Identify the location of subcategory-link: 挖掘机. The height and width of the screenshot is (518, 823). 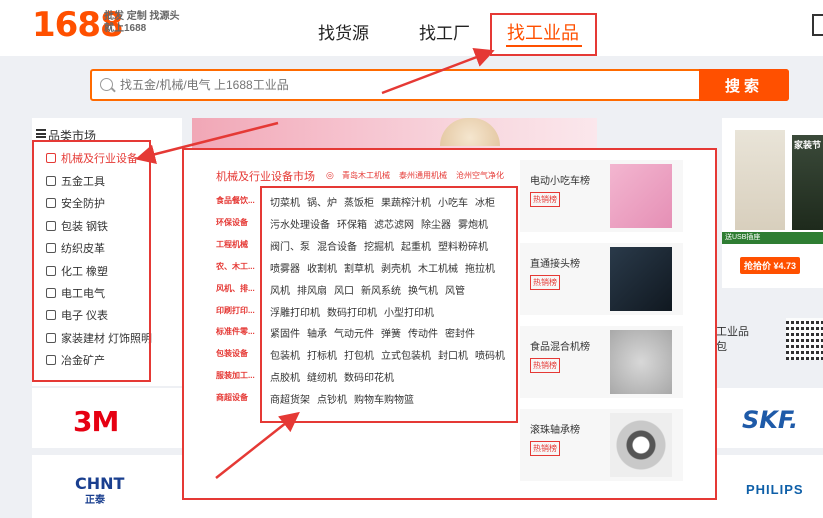
(379, 247).